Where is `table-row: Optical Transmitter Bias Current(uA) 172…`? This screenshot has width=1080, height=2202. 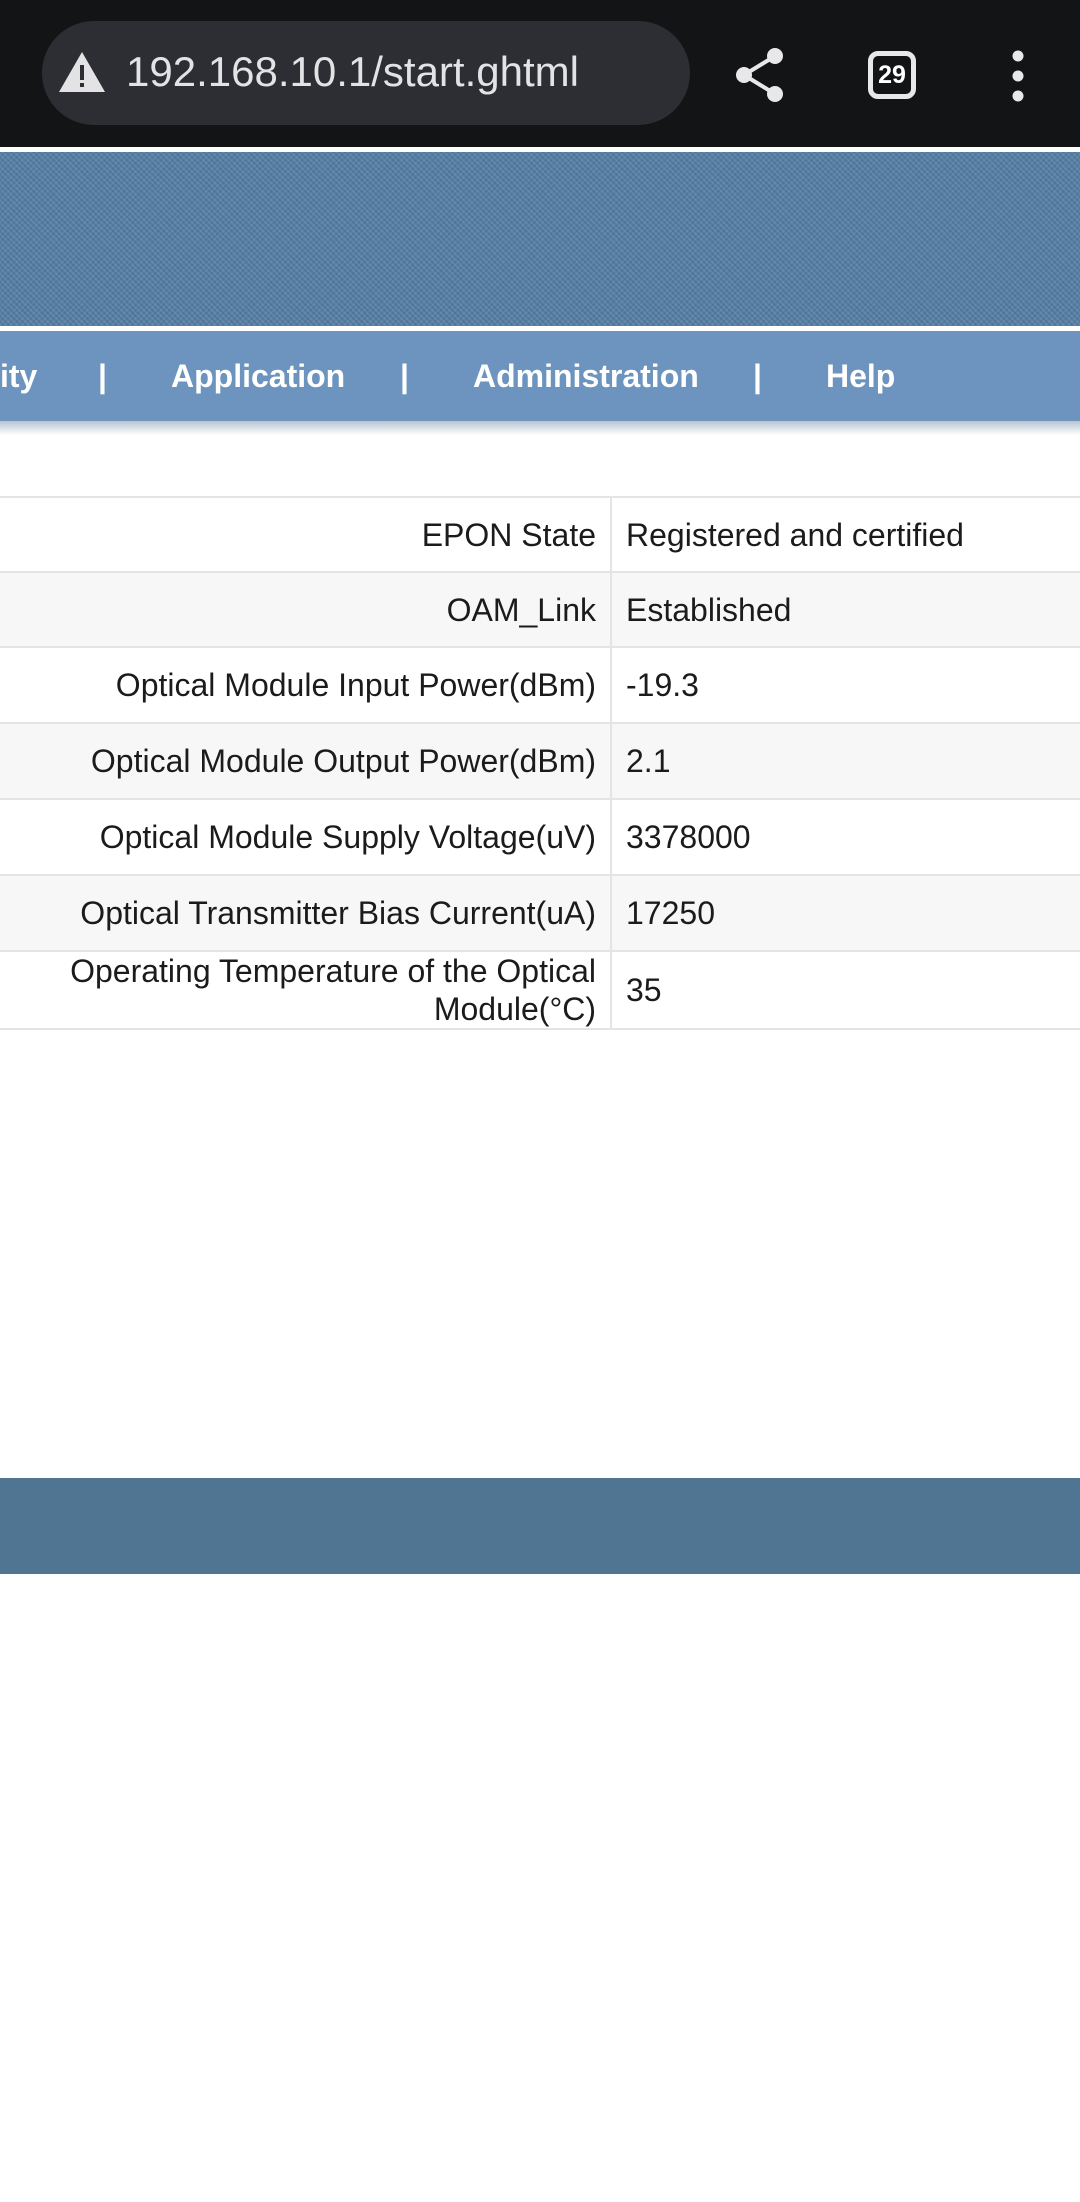
table-row: Optical Transmitter Bias Current(uA) 172… is located at coordinates (540, 913).